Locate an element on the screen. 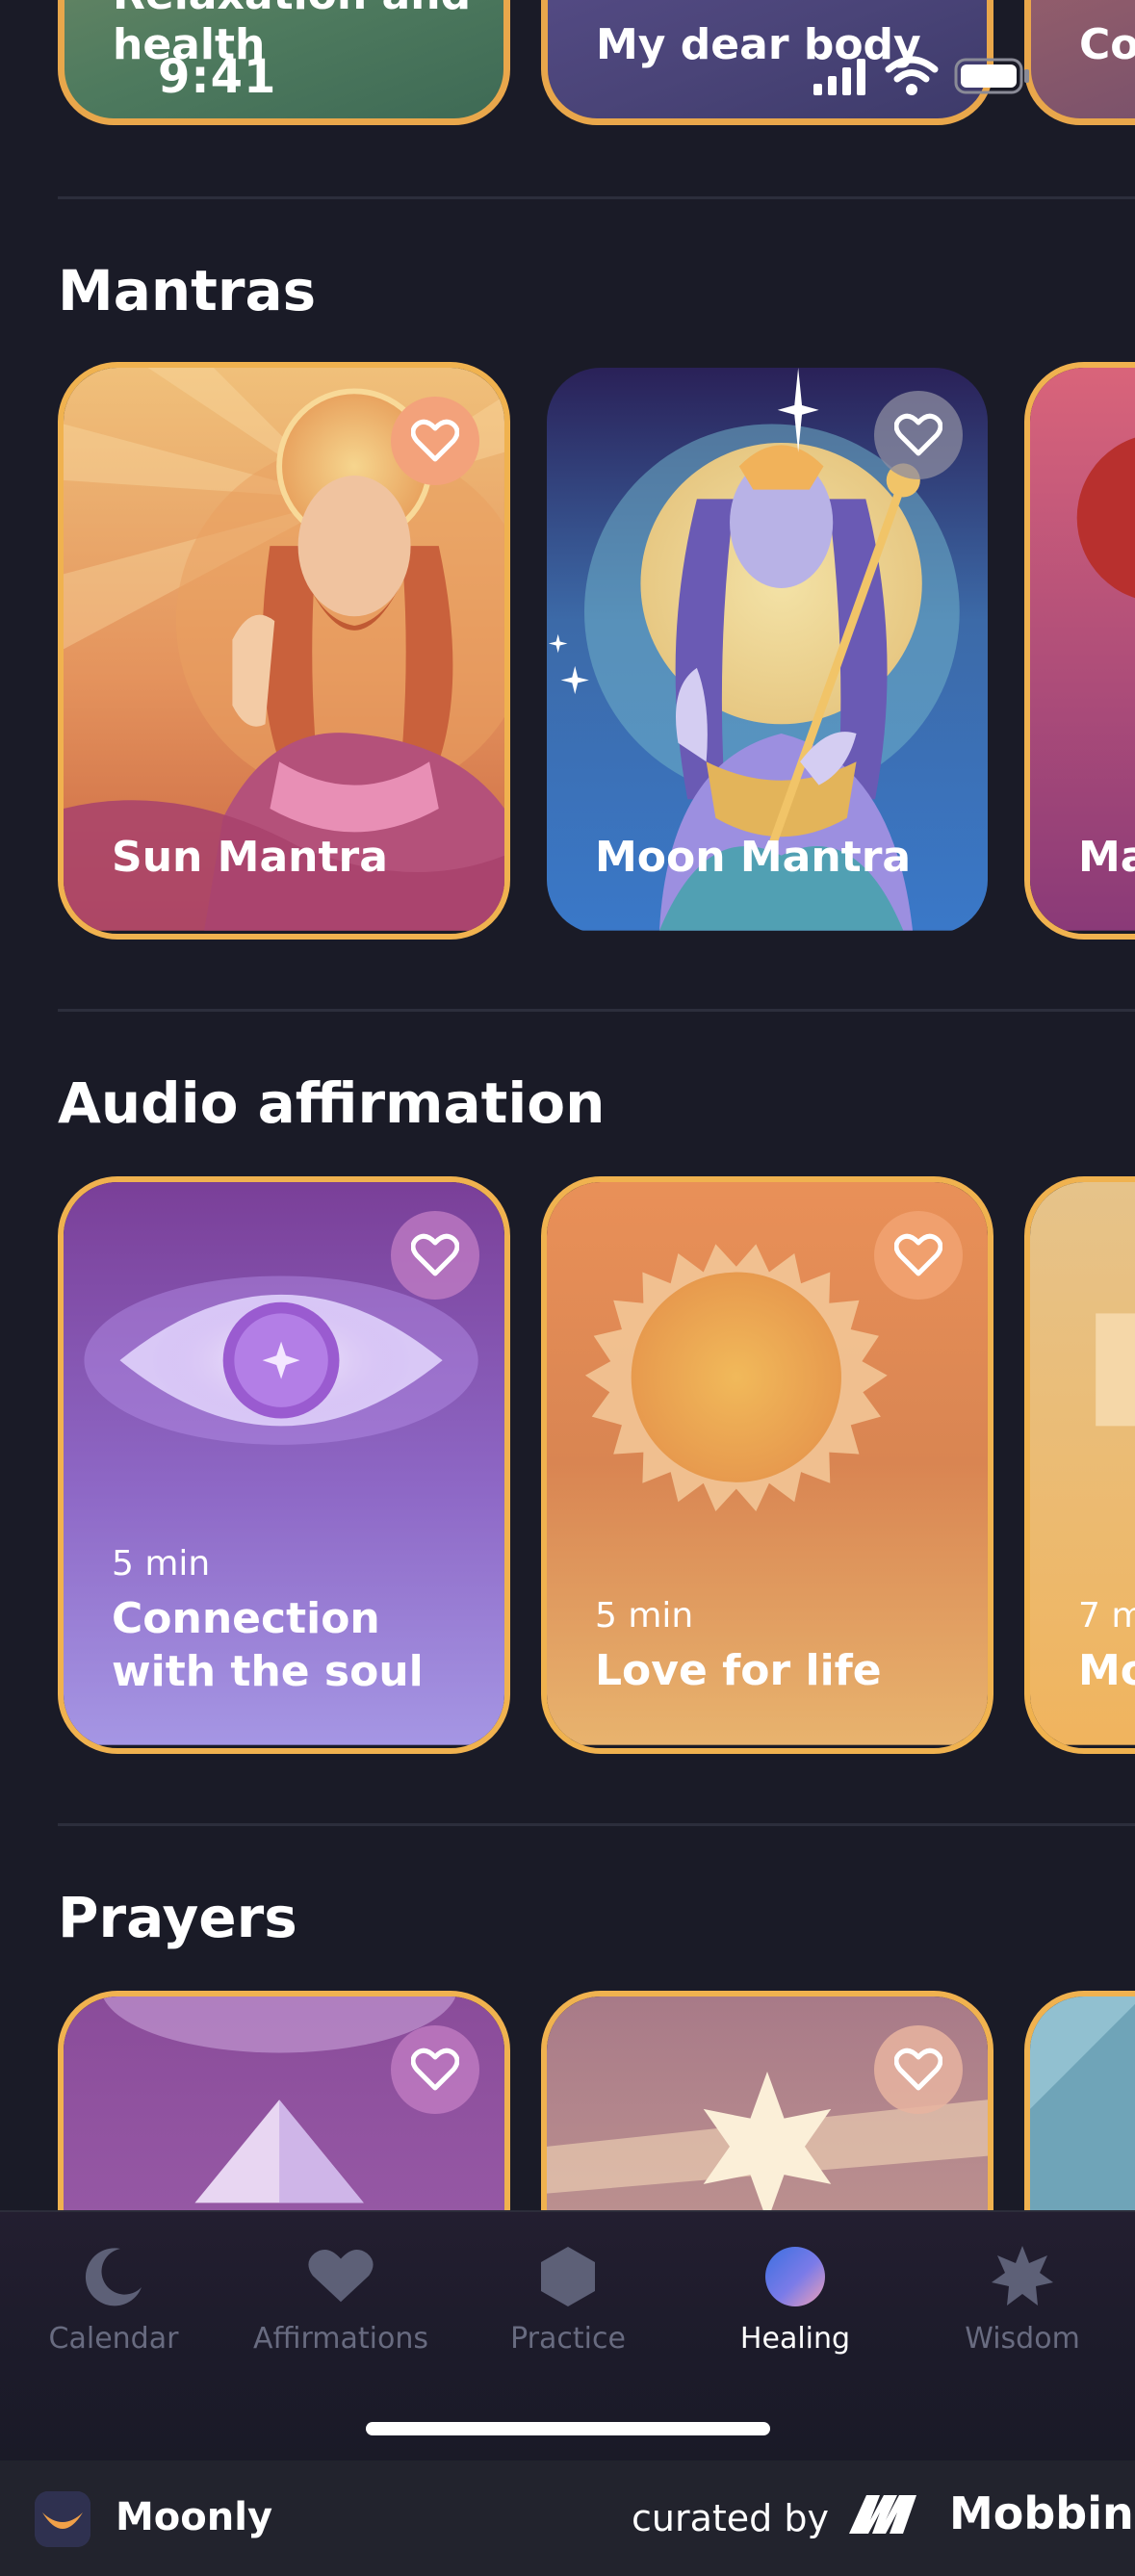 This screenshot has height=2576, width=1135. card-partial-affirmation: 7 m Mo is located at coordinates (1079, 1465).